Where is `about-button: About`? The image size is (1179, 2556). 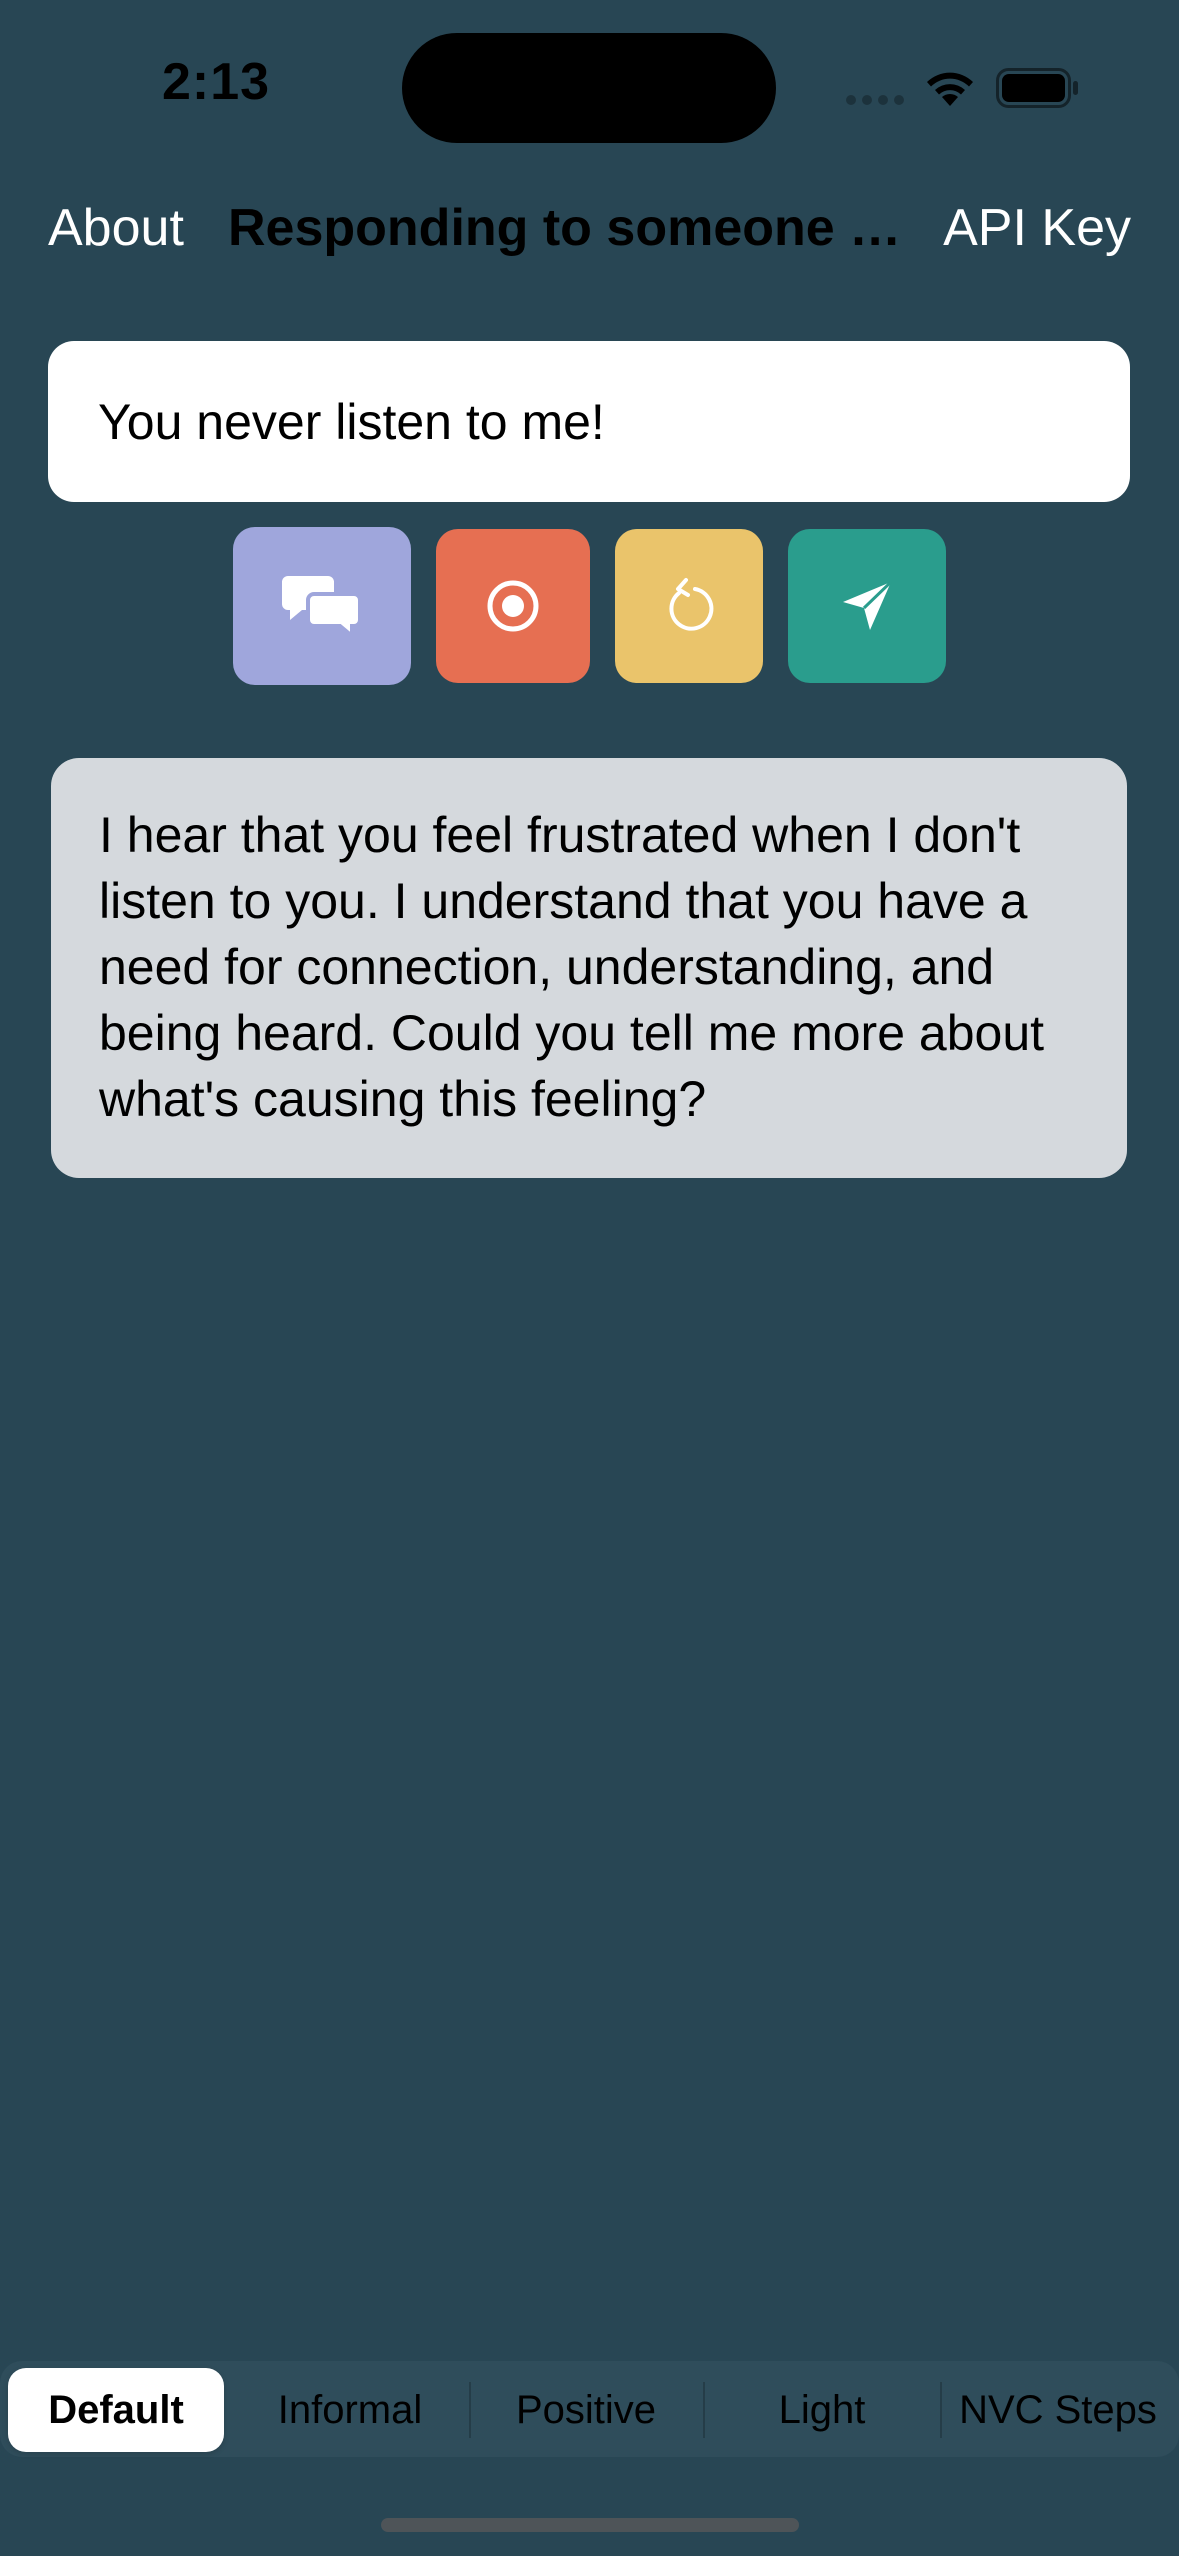 about-button: About is located at coordinates (116, 228).